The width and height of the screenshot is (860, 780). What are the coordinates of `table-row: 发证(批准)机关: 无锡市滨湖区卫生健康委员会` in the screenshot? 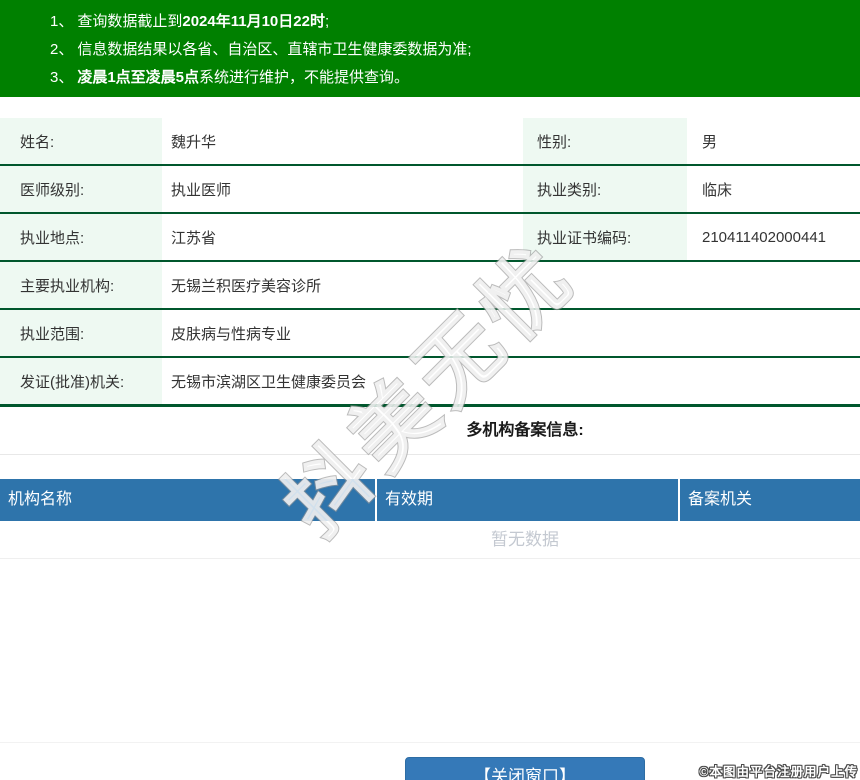 It's located at (430, 382).